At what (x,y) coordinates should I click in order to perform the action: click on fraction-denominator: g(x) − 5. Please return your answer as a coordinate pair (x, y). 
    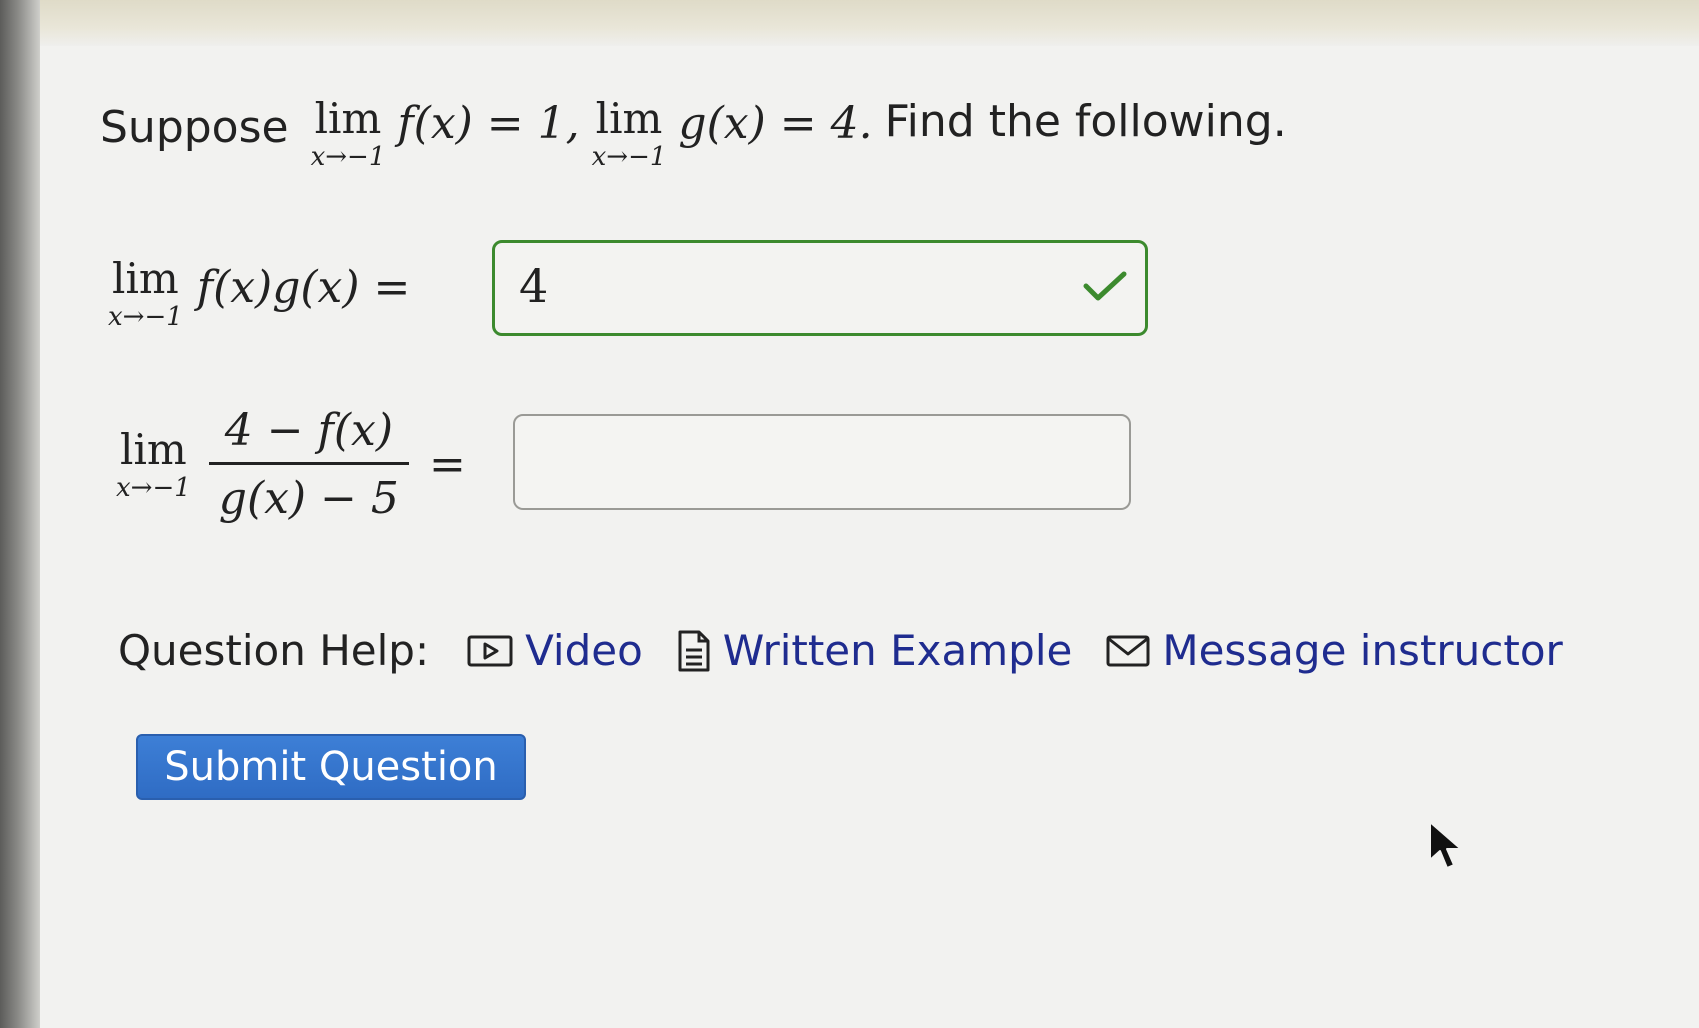
    Looking at the image, I should click on (308, 498).